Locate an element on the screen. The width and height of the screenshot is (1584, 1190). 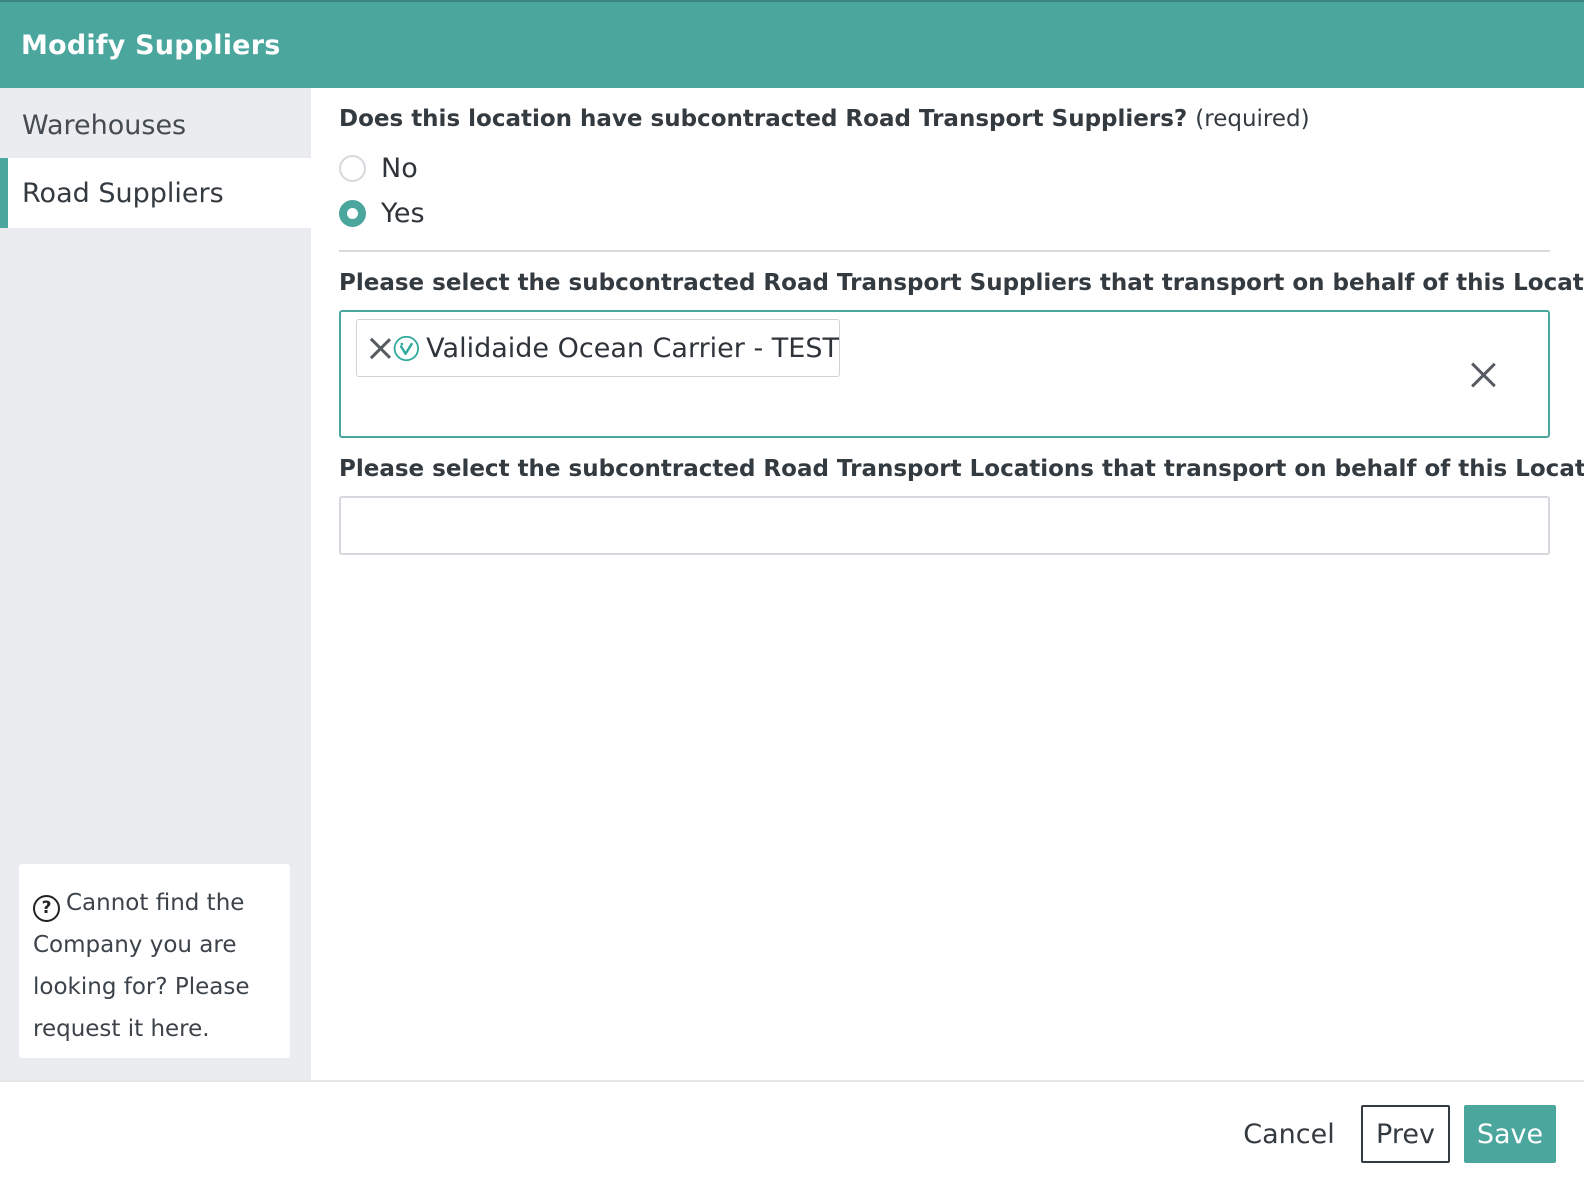
selected-supplier-tag: Validaide Ocean Carrier - TEST is located at coordinates (598, 348).